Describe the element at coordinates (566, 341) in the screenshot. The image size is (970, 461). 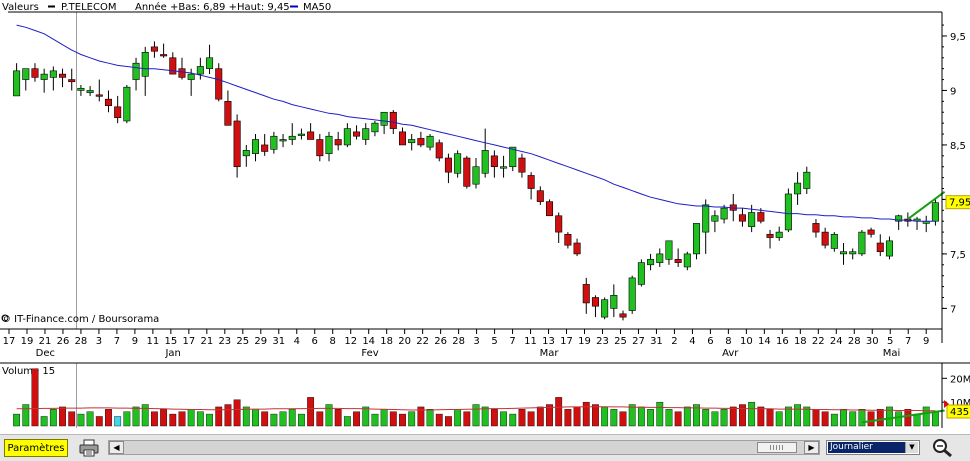
I see `x-day-label: 17` at that location.